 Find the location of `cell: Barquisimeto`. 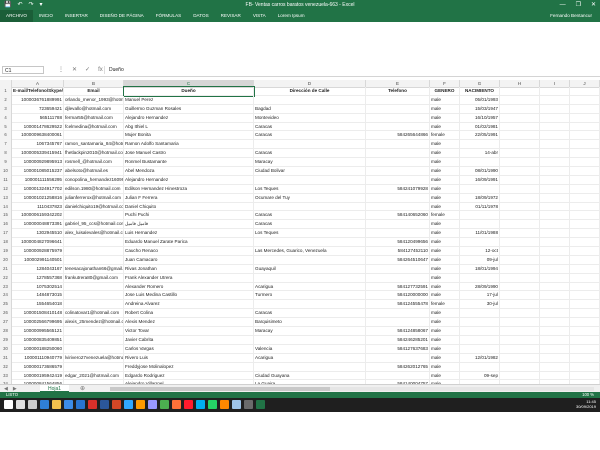

cell: Barquisimeto is located at coordinates (310, 323).